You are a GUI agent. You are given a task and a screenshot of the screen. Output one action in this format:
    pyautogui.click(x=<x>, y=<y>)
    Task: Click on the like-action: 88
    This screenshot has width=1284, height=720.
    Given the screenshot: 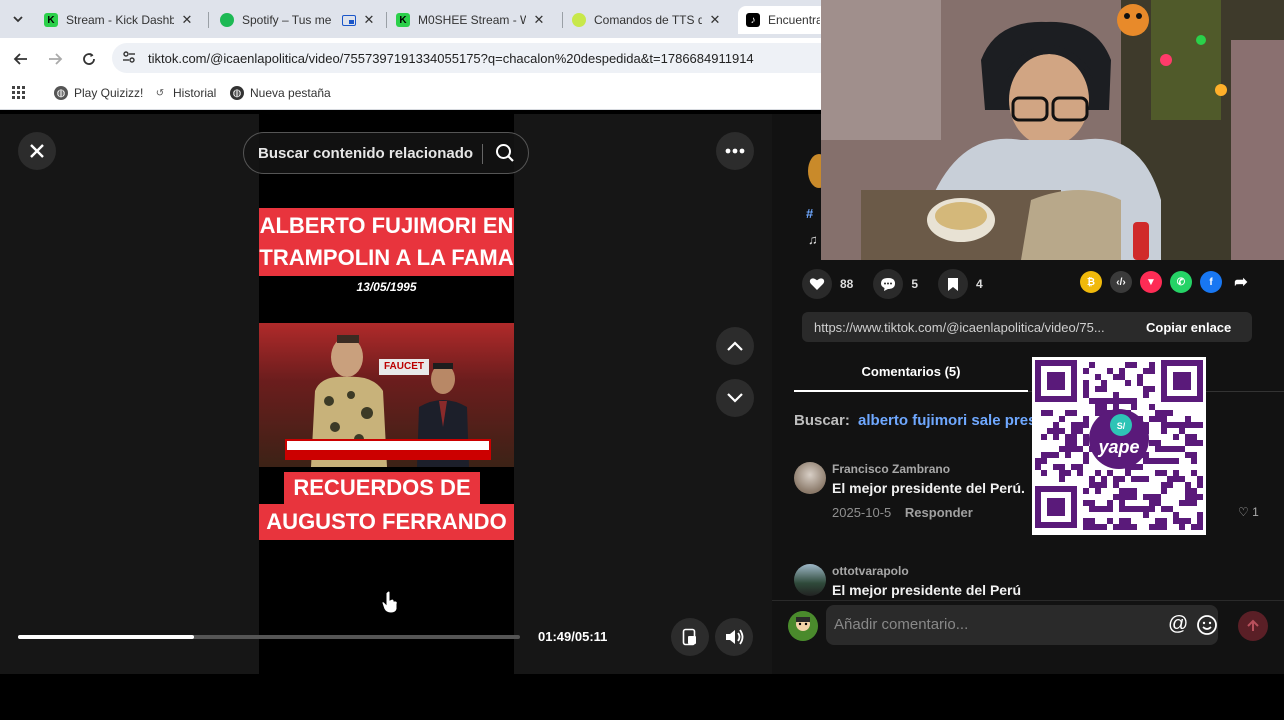 What is the action you would take?
    pyautogui.click(x=827, y=284)
    